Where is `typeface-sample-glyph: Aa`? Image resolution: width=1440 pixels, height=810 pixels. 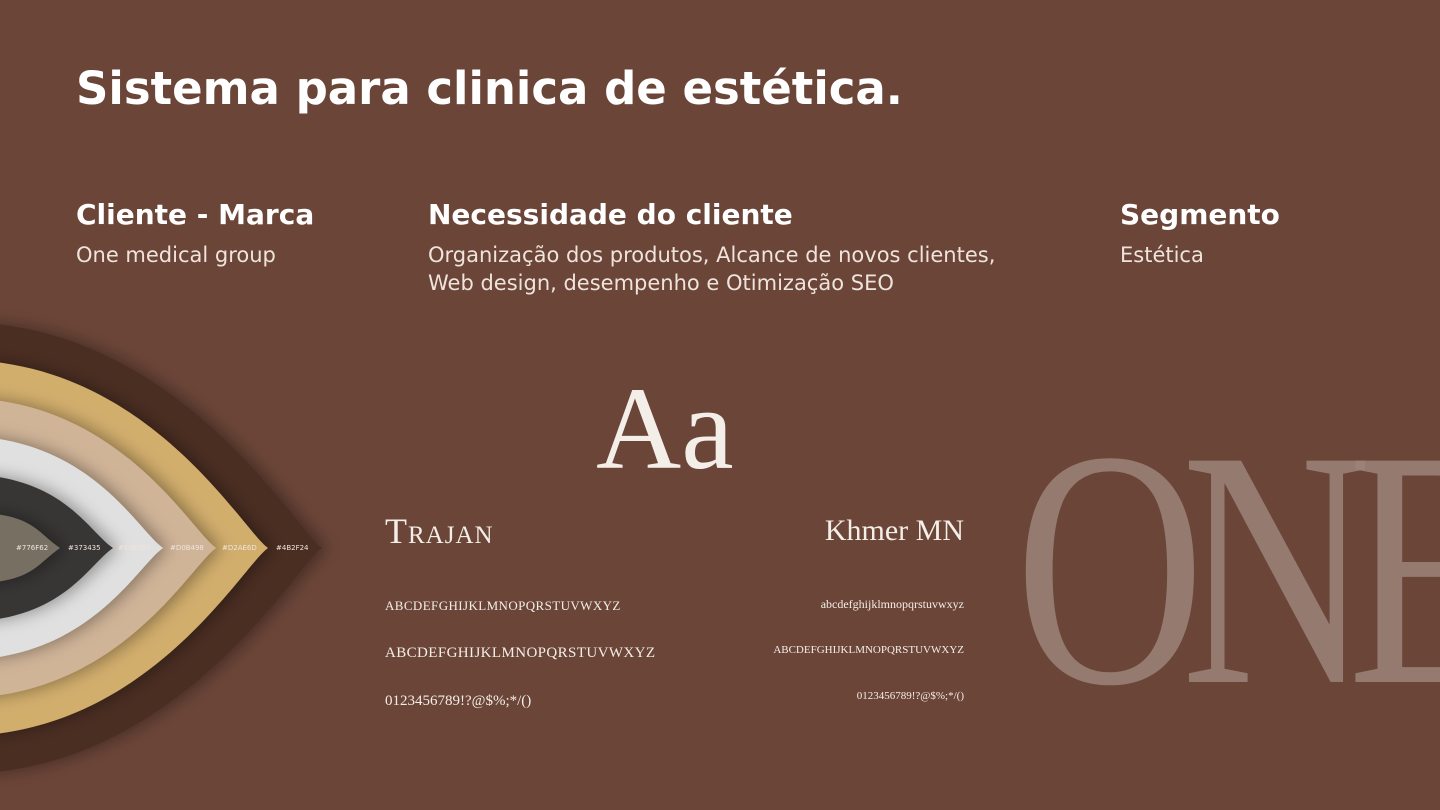 typeface-sample-glyph: Aa is located at coordinates (665, 428).